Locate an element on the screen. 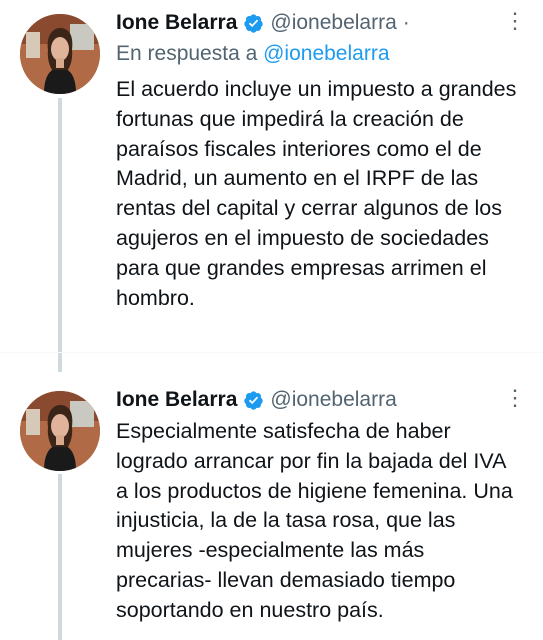 This screenshot has width=543, height=640. tweet-header: Ione Belarra @ionebelarra · ⋮ is located at coordinates (321, 23).